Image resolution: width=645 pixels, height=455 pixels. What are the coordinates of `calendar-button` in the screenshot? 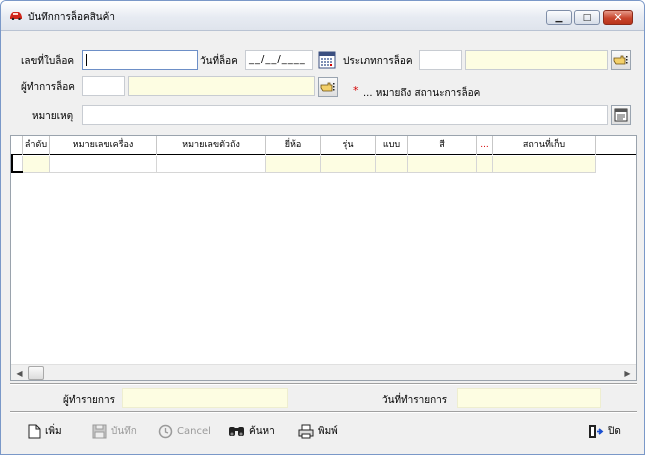 It's located at (327, 60).